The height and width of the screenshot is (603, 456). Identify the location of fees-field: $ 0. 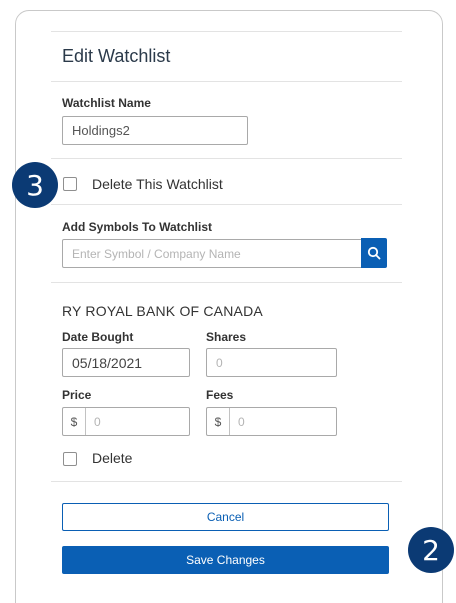
(271, 421).